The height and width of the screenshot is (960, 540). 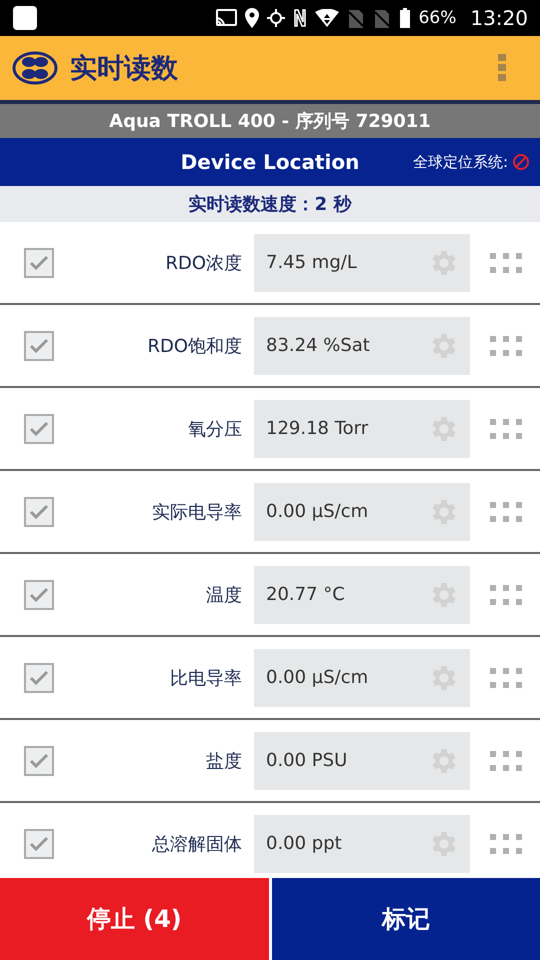 What do you see at coordinates (326, 18) in the screenshot?
I see `wifi-icon` at bounding box center [326, 18].